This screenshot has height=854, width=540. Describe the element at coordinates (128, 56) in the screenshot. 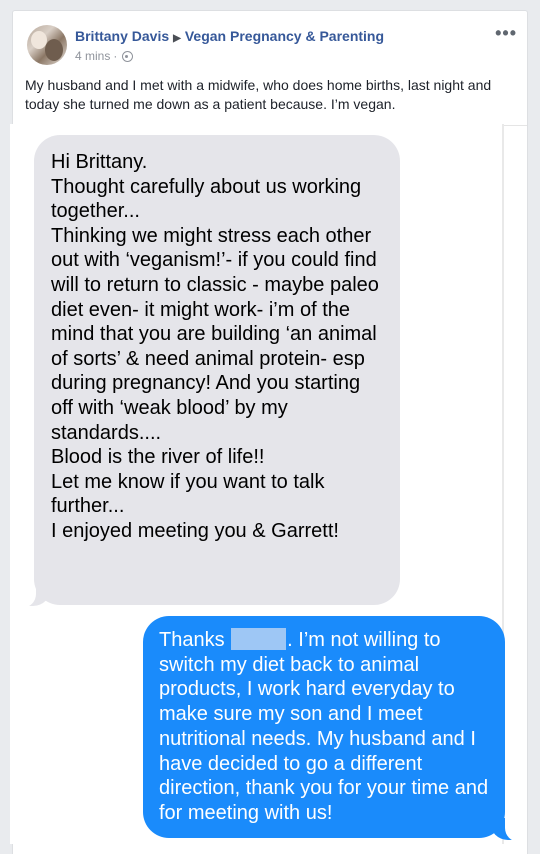

I see `globe-icon` at that location.